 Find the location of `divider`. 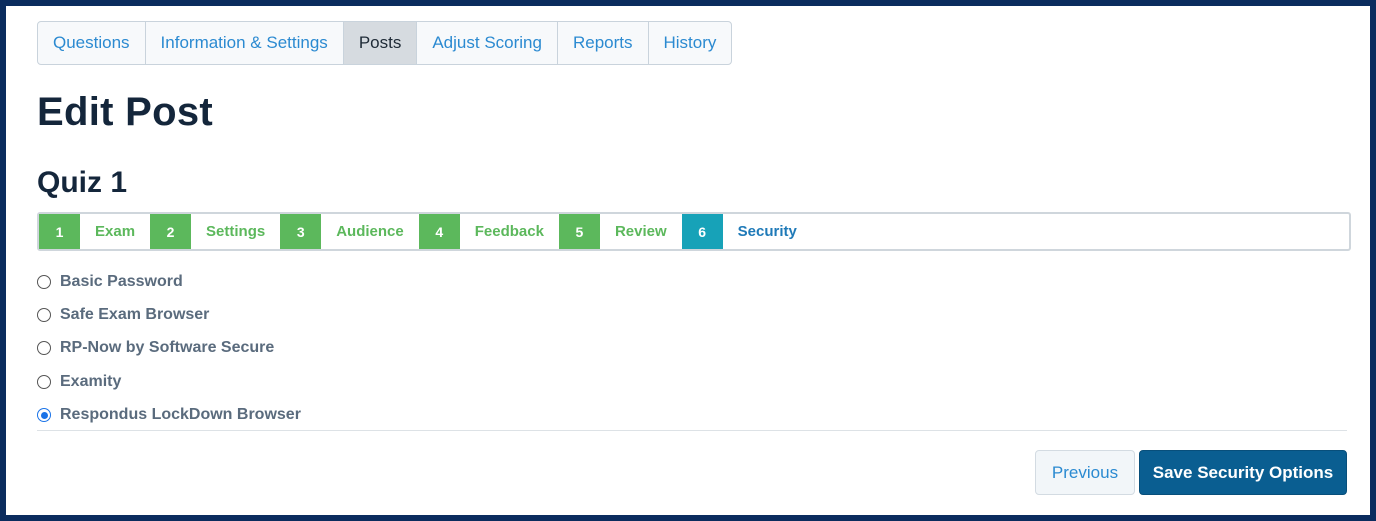

divider is located at coordinates (692, 430).